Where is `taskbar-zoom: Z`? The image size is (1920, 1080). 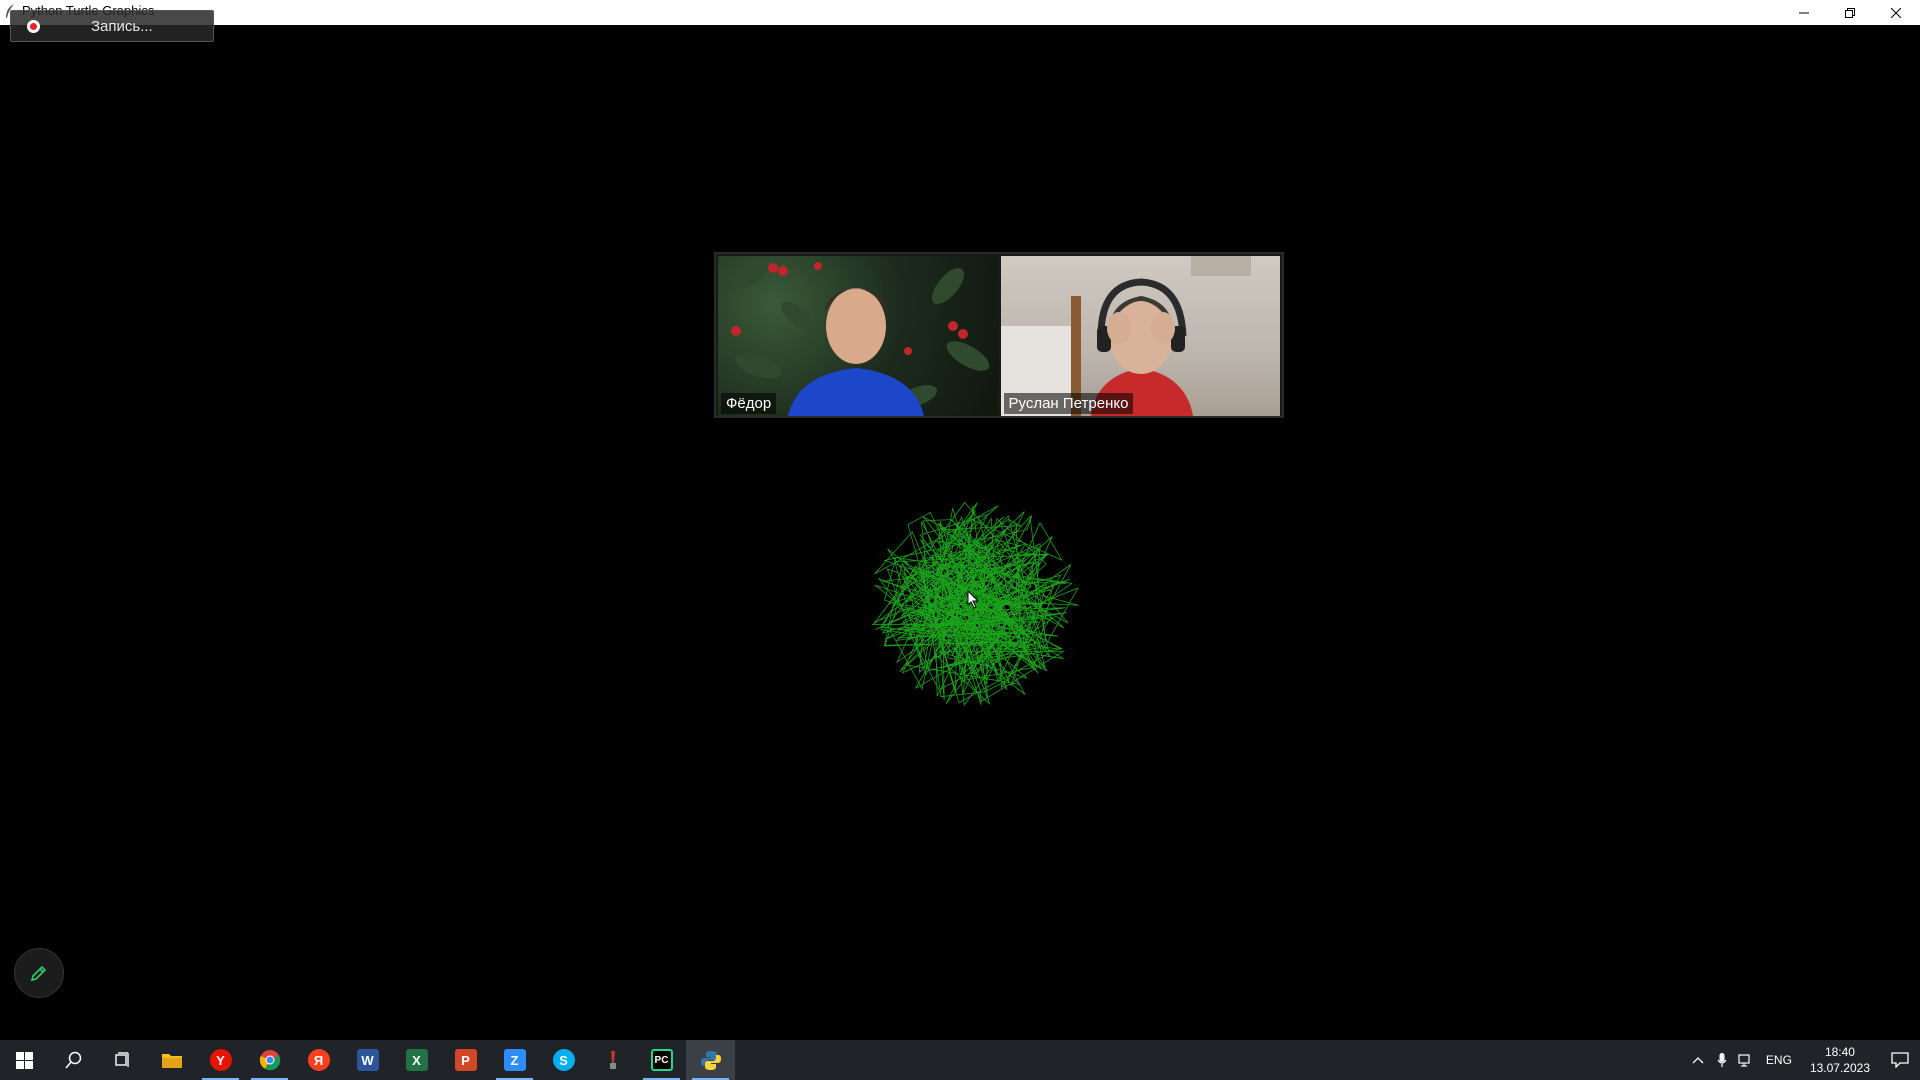 taskbar-zoom: Z is located at coordinates (514, 1060).